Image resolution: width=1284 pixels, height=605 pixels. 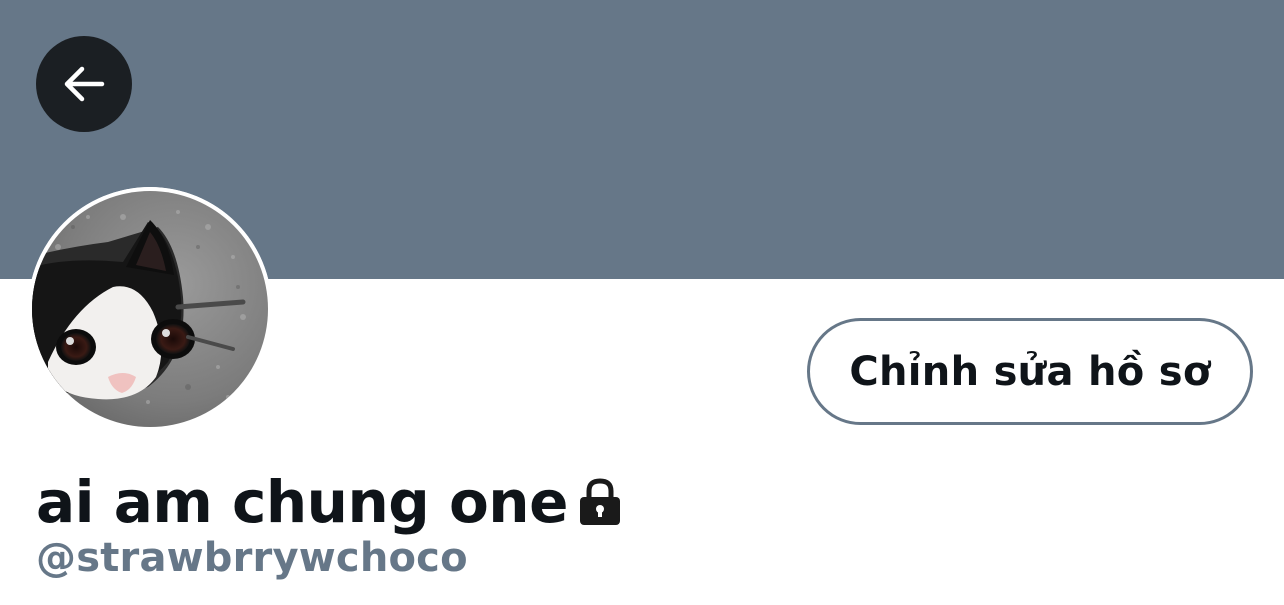 I want to click on display-name-row: ai am chung one, so click(x=330, y=502).